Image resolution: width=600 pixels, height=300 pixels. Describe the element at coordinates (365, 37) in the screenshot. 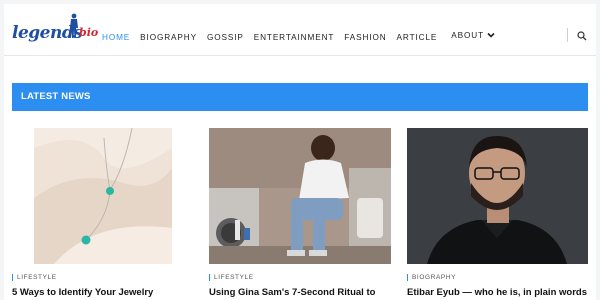

I see `nav-fashion: FASHION` at that location.